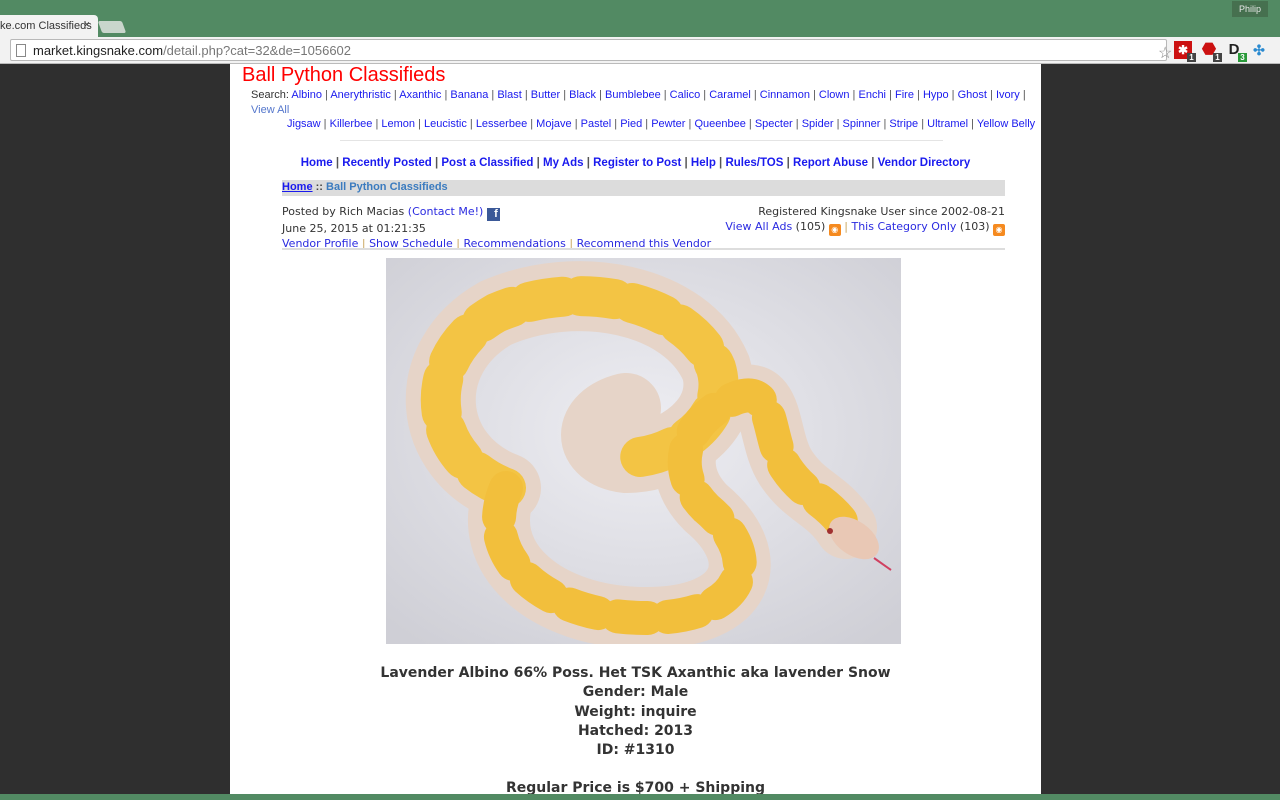 This screenshot has width=1280, height=800. Describe the element at coordinates (98, 50) in the screenshot. I see `url-host: market.kingsnake.com` at that location.